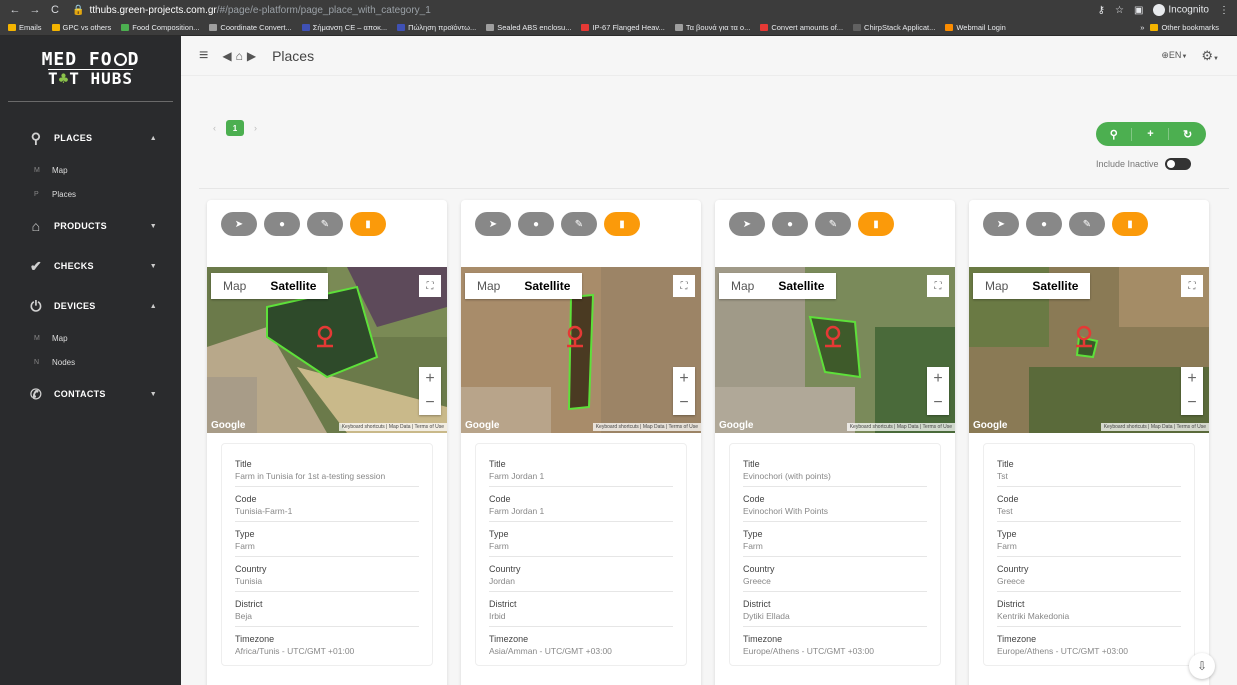 This screenshot has width=1237, height=685. What do you see at coordinates (1002, 476) in the screenshot?
I see `field-value: Tst` at bounding box center [1002, 476].